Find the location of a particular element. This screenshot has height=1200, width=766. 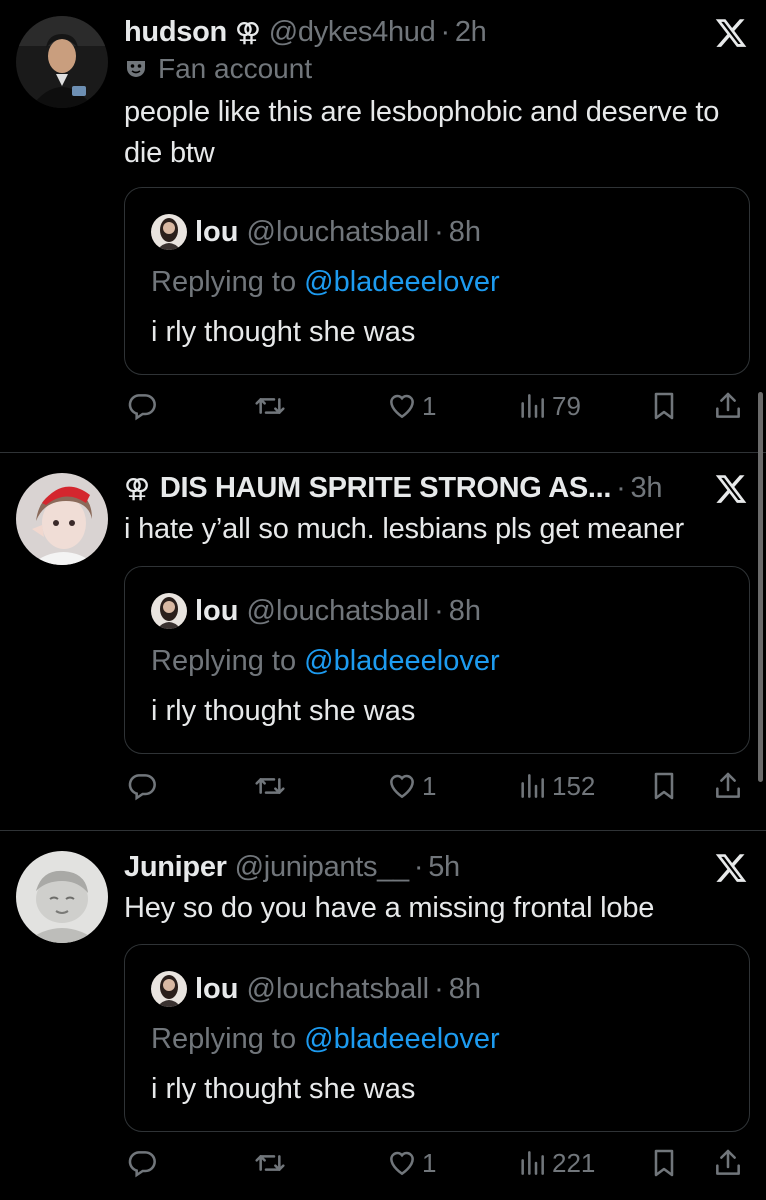

action-bar: 1 152 is located at coordinates (383, 790).